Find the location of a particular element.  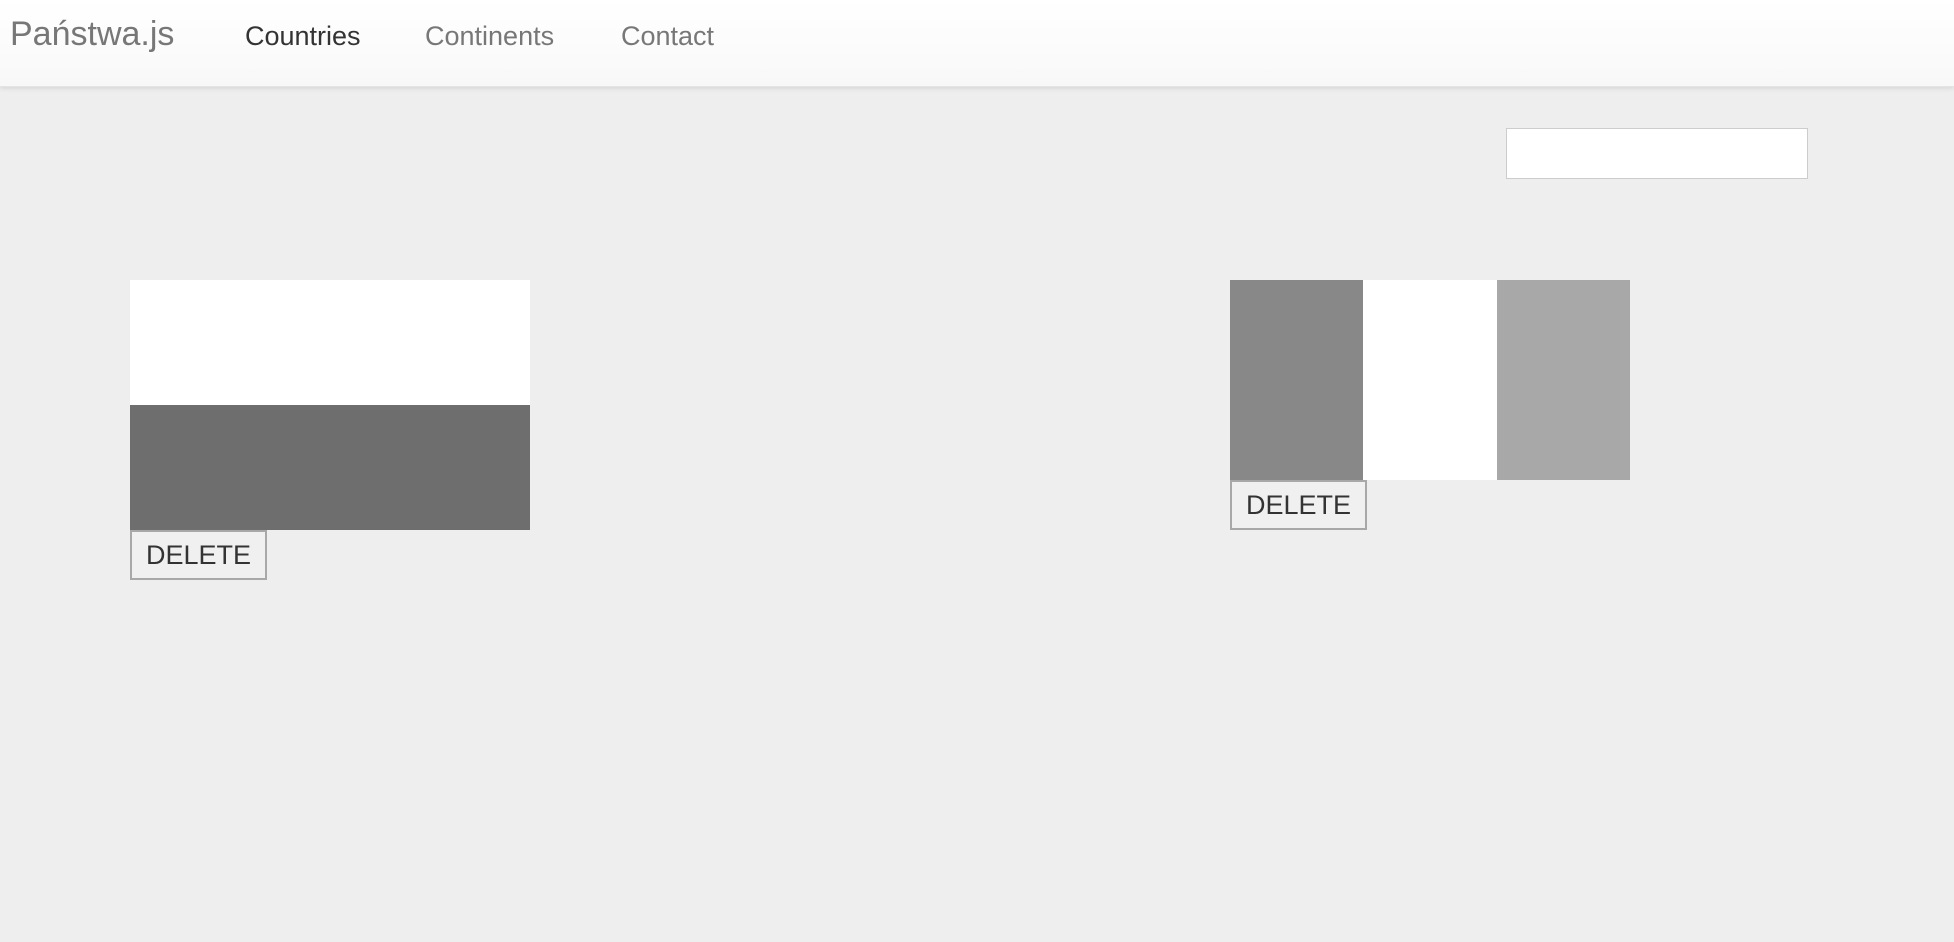

flag-stripe-bottom is located at coordinates (330, 467).